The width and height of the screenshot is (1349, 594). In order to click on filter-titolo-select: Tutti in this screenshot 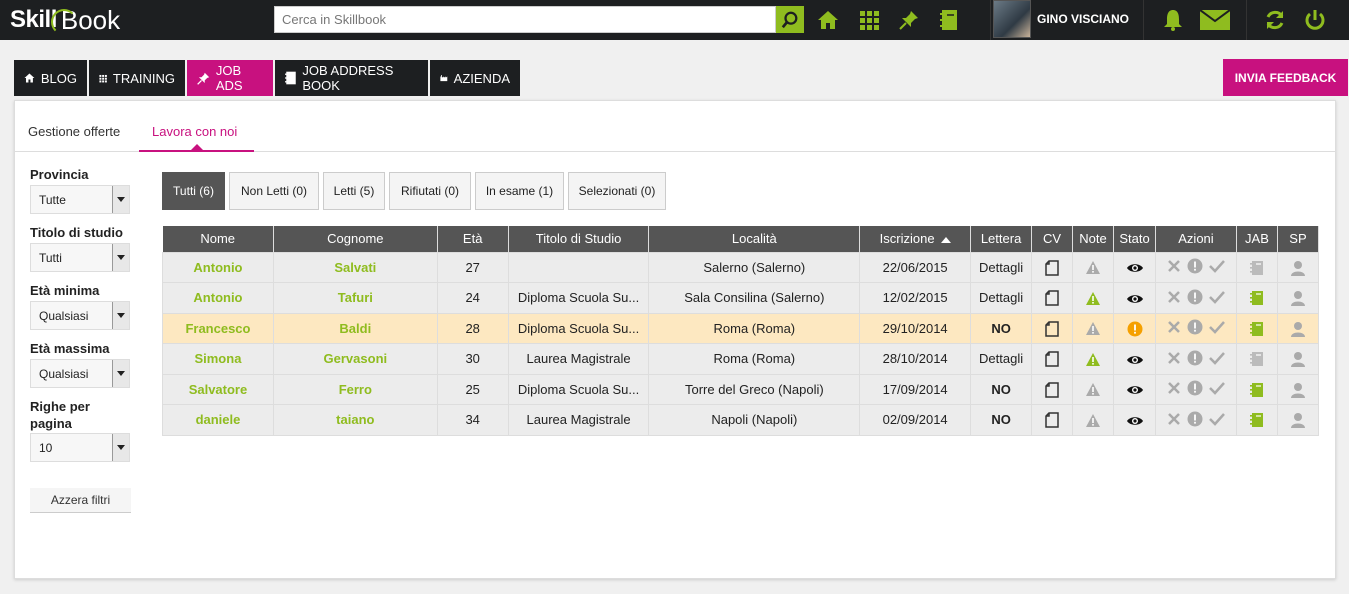, I will do `click(80, 257)`.